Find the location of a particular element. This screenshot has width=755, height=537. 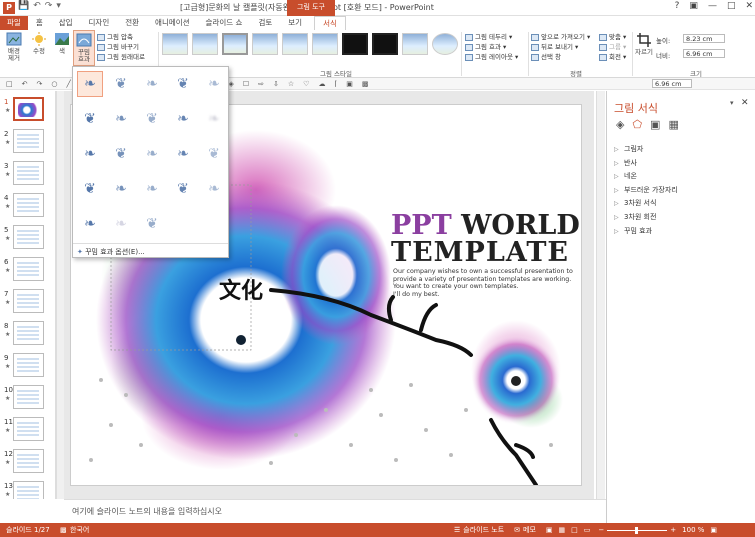

pane-section: ▷ 꾸밈 효과 is located at coordinates (633, 231).